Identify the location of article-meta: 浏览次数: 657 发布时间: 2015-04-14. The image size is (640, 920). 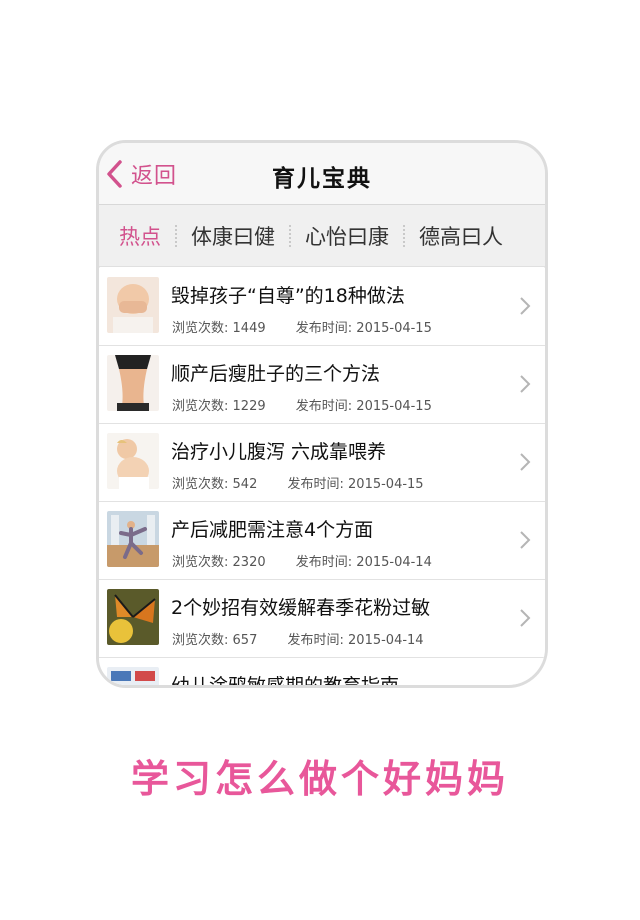
(298, 638).